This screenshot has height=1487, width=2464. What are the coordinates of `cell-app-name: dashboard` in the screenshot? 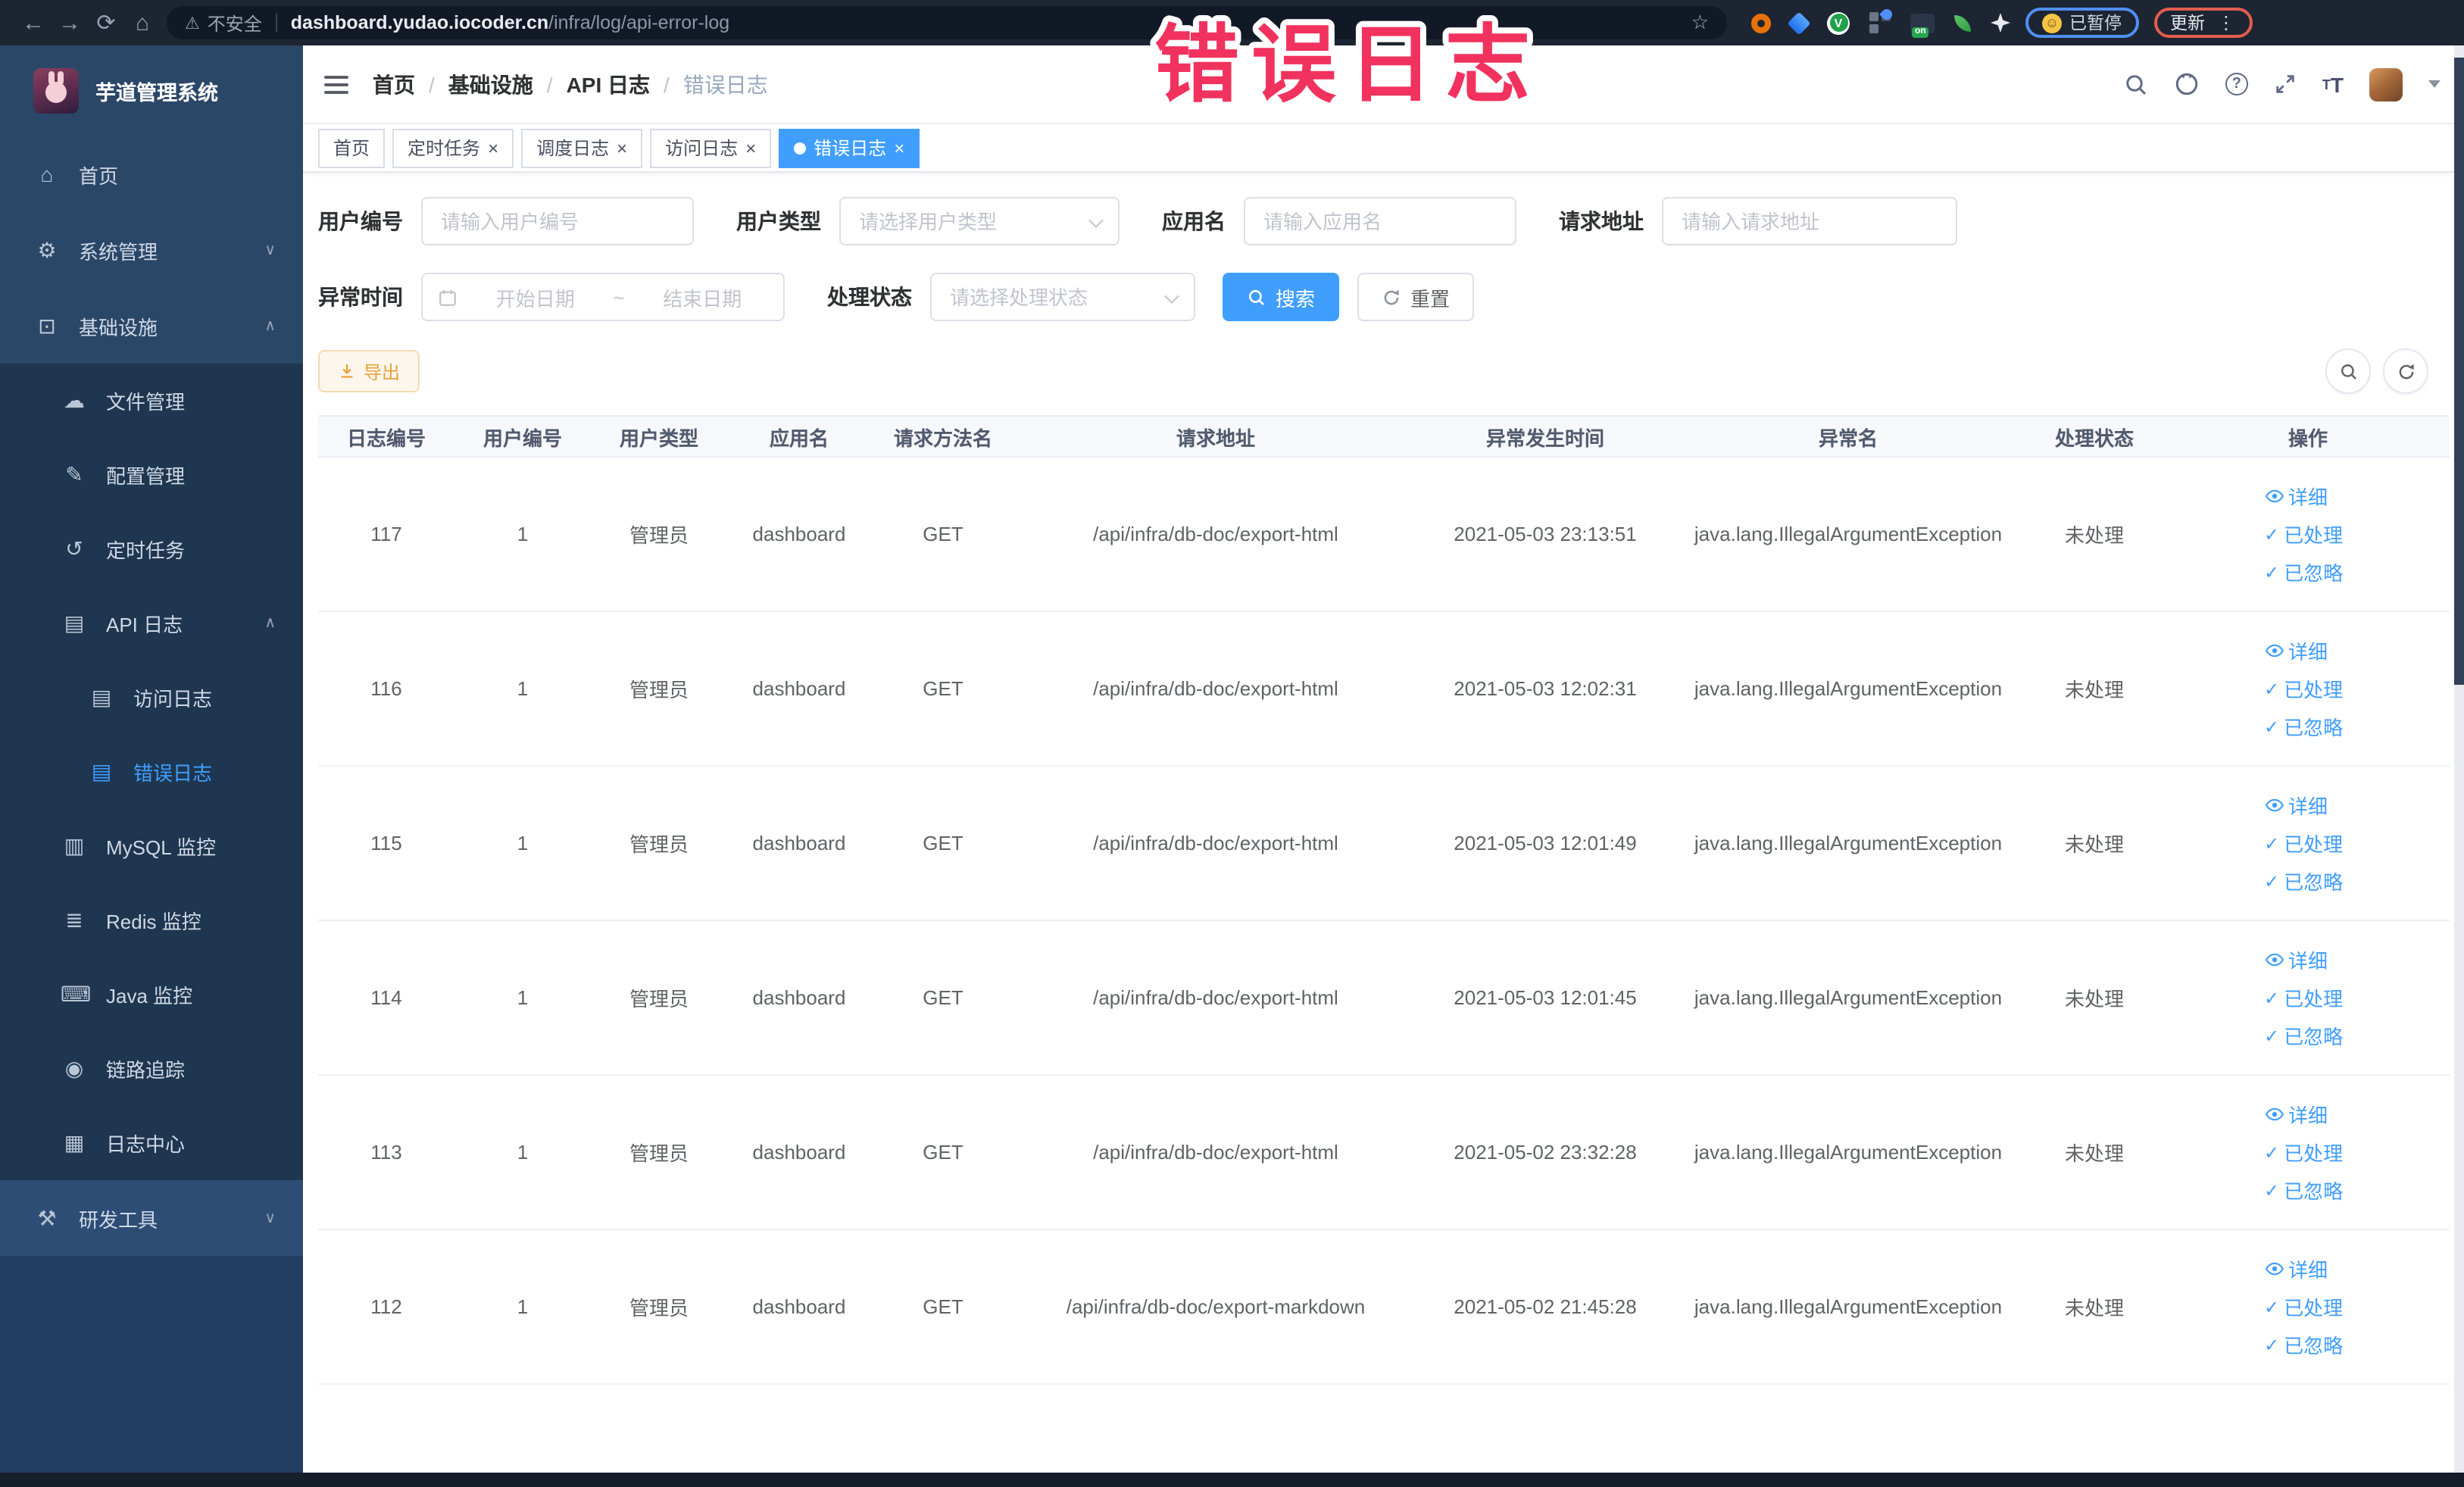 It's located at (799, 843).